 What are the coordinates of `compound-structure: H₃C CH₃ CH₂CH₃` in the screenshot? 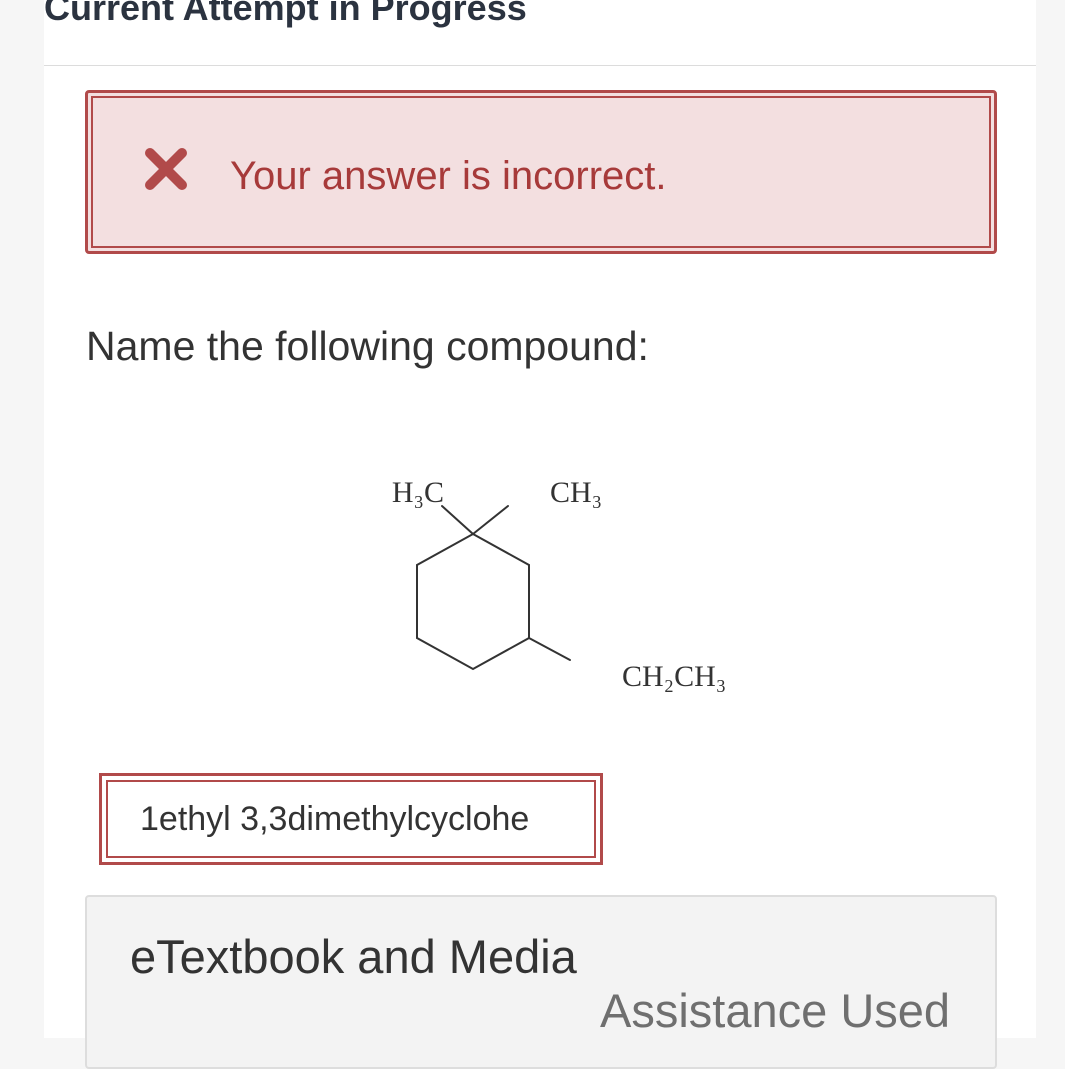 It's located at (559, 584).